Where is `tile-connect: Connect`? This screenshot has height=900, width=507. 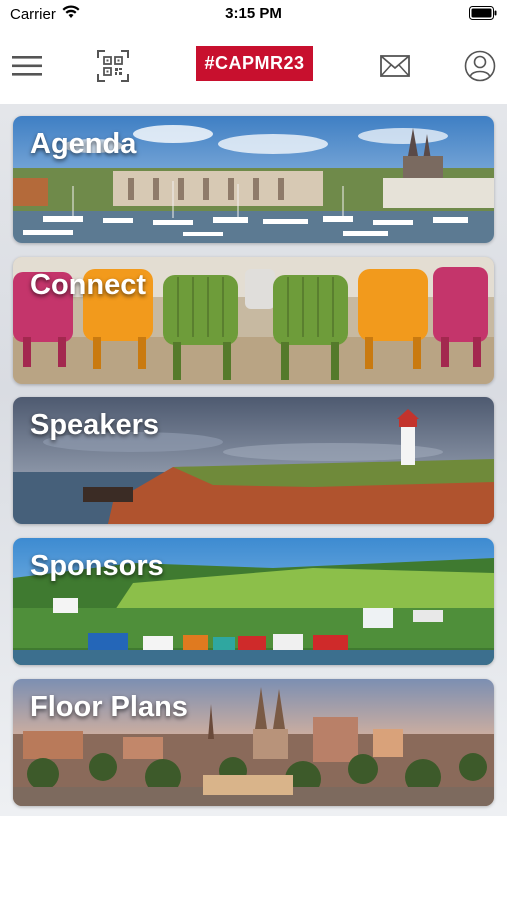
tile-connect: Connect is located at coordinates (253, 320).